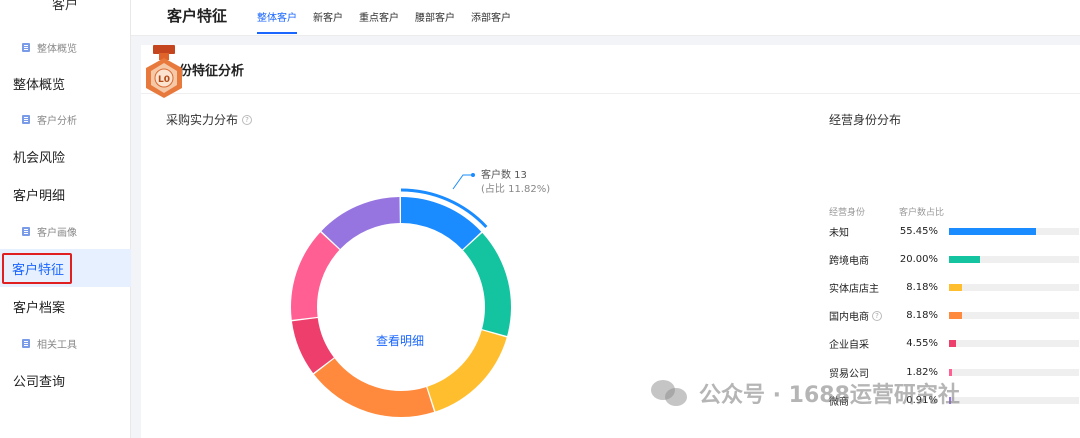  What do you see at coordinates (379, 18) in the screenshot?
I see `tab-key-customers: 重点客户` at bounding box center [379, 18].